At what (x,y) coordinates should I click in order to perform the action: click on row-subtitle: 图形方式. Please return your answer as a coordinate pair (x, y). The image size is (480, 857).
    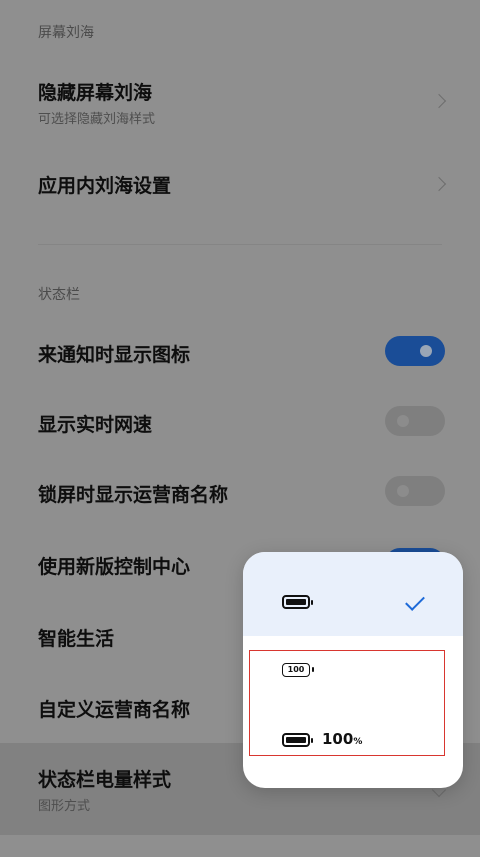
    Looking at the image, I should click on (64, 806).